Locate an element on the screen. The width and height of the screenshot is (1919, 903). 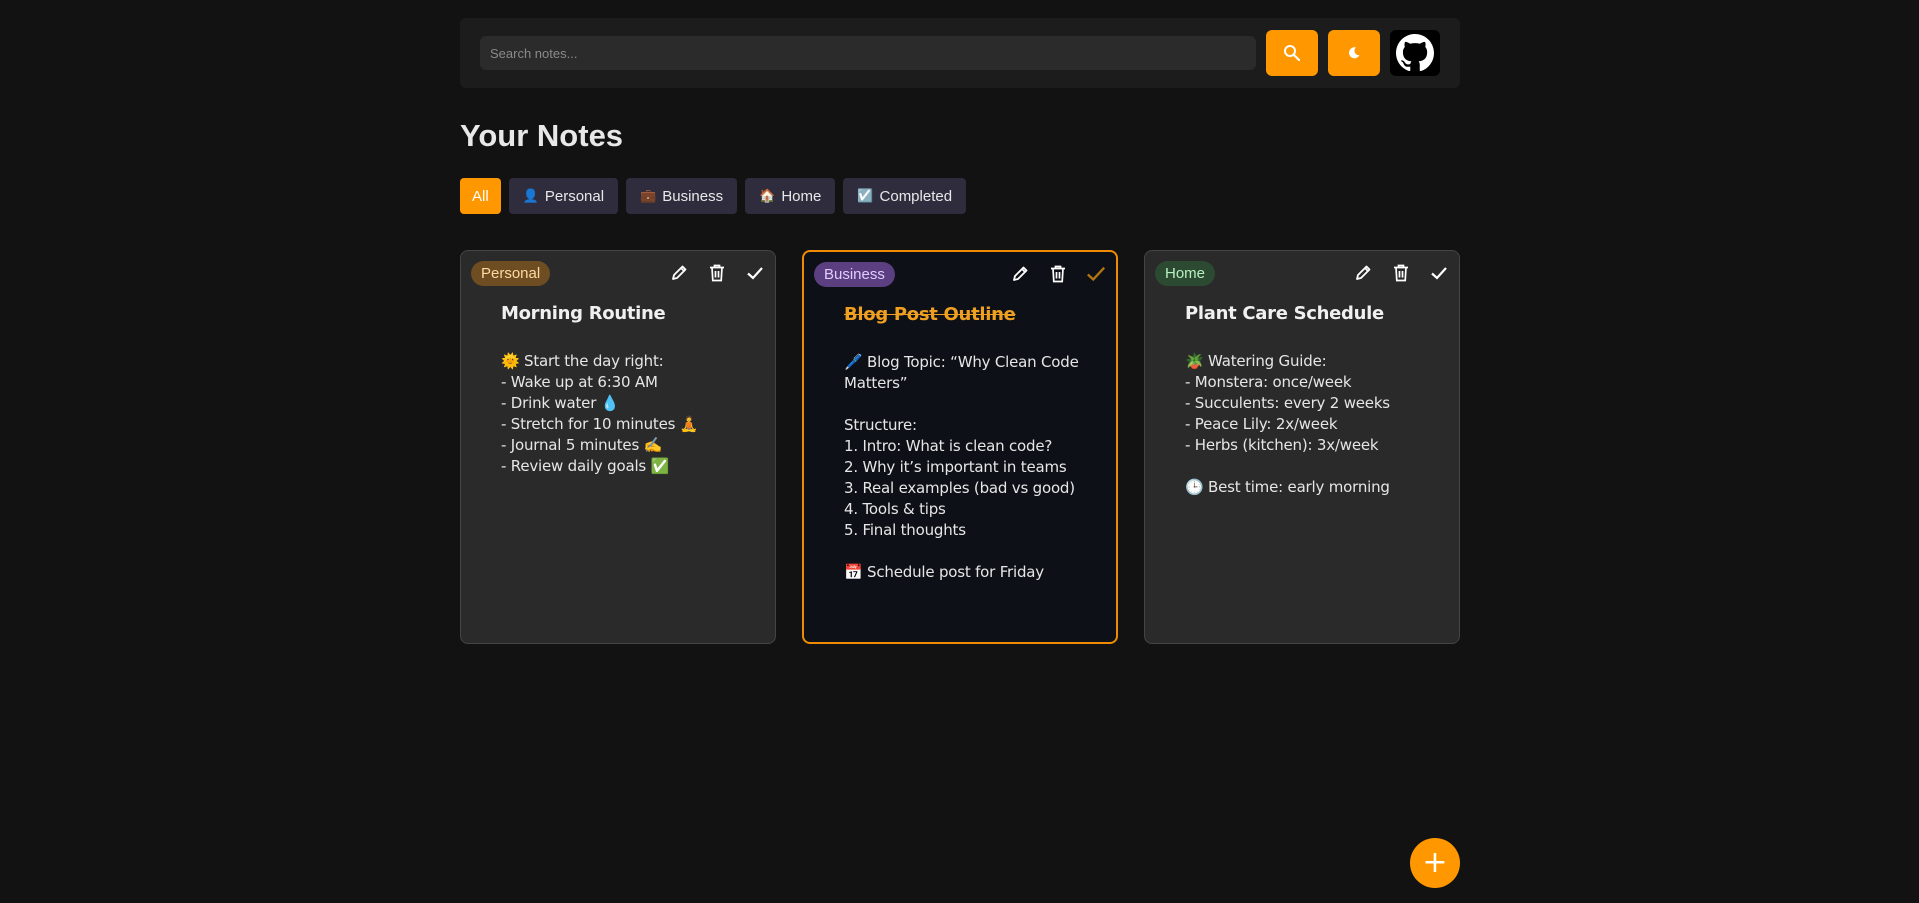
filter-personal: 👤 Personal is located at coordinates (563, 196).